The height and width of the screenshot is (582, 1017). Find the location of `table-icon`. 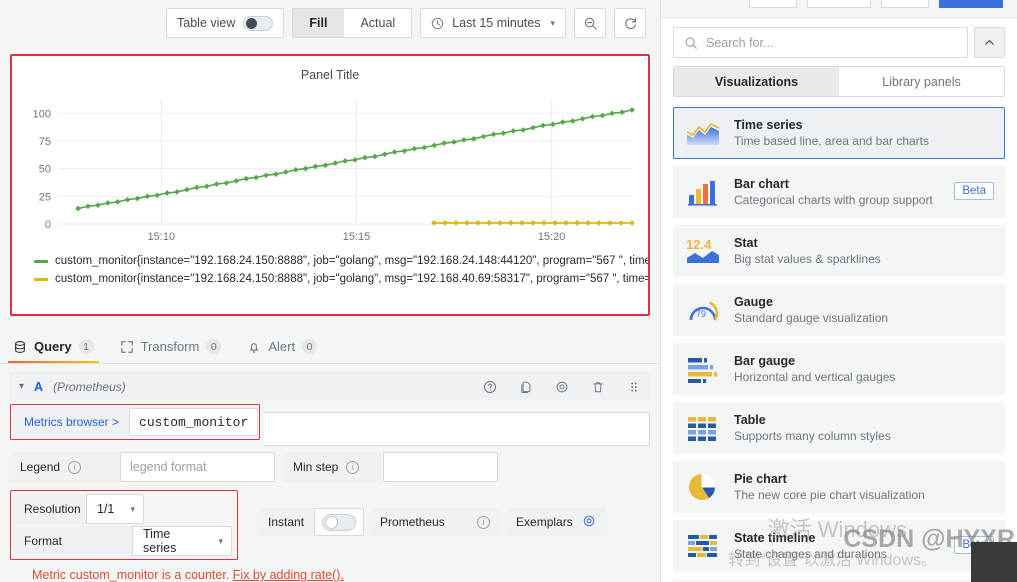

table-icon is located at coordinates (703, 428).